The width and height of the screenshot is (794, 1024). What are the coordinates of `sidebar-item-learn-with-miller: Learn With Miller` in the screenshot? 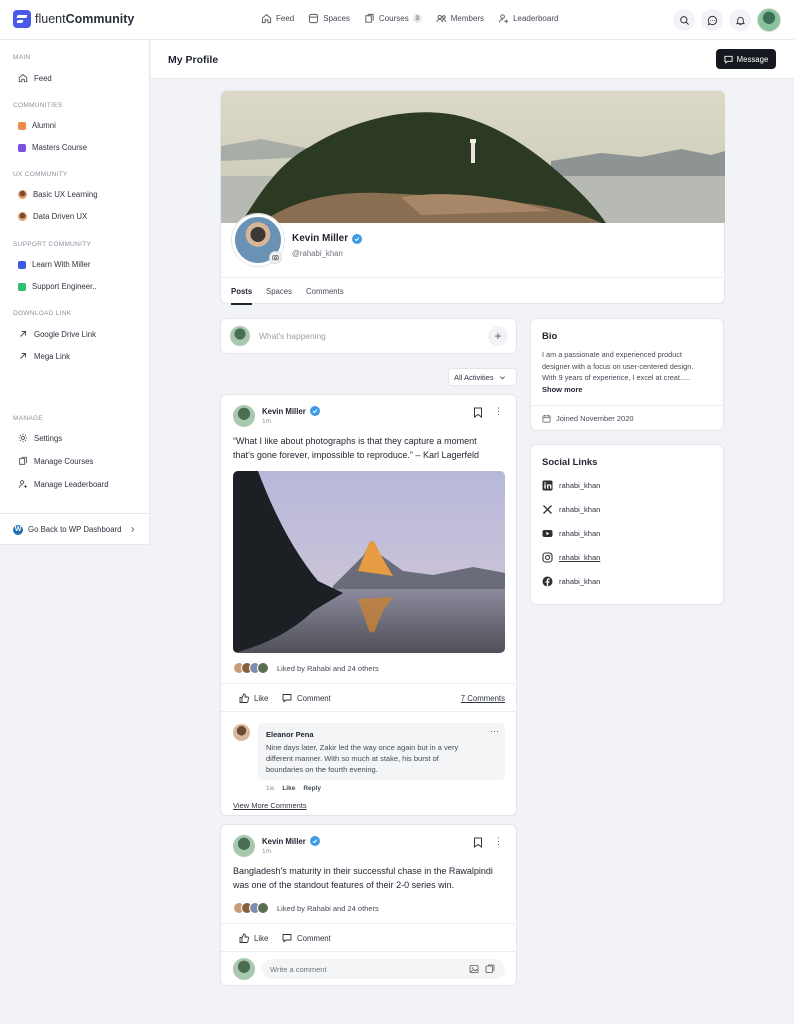 It's located at (54, 264).